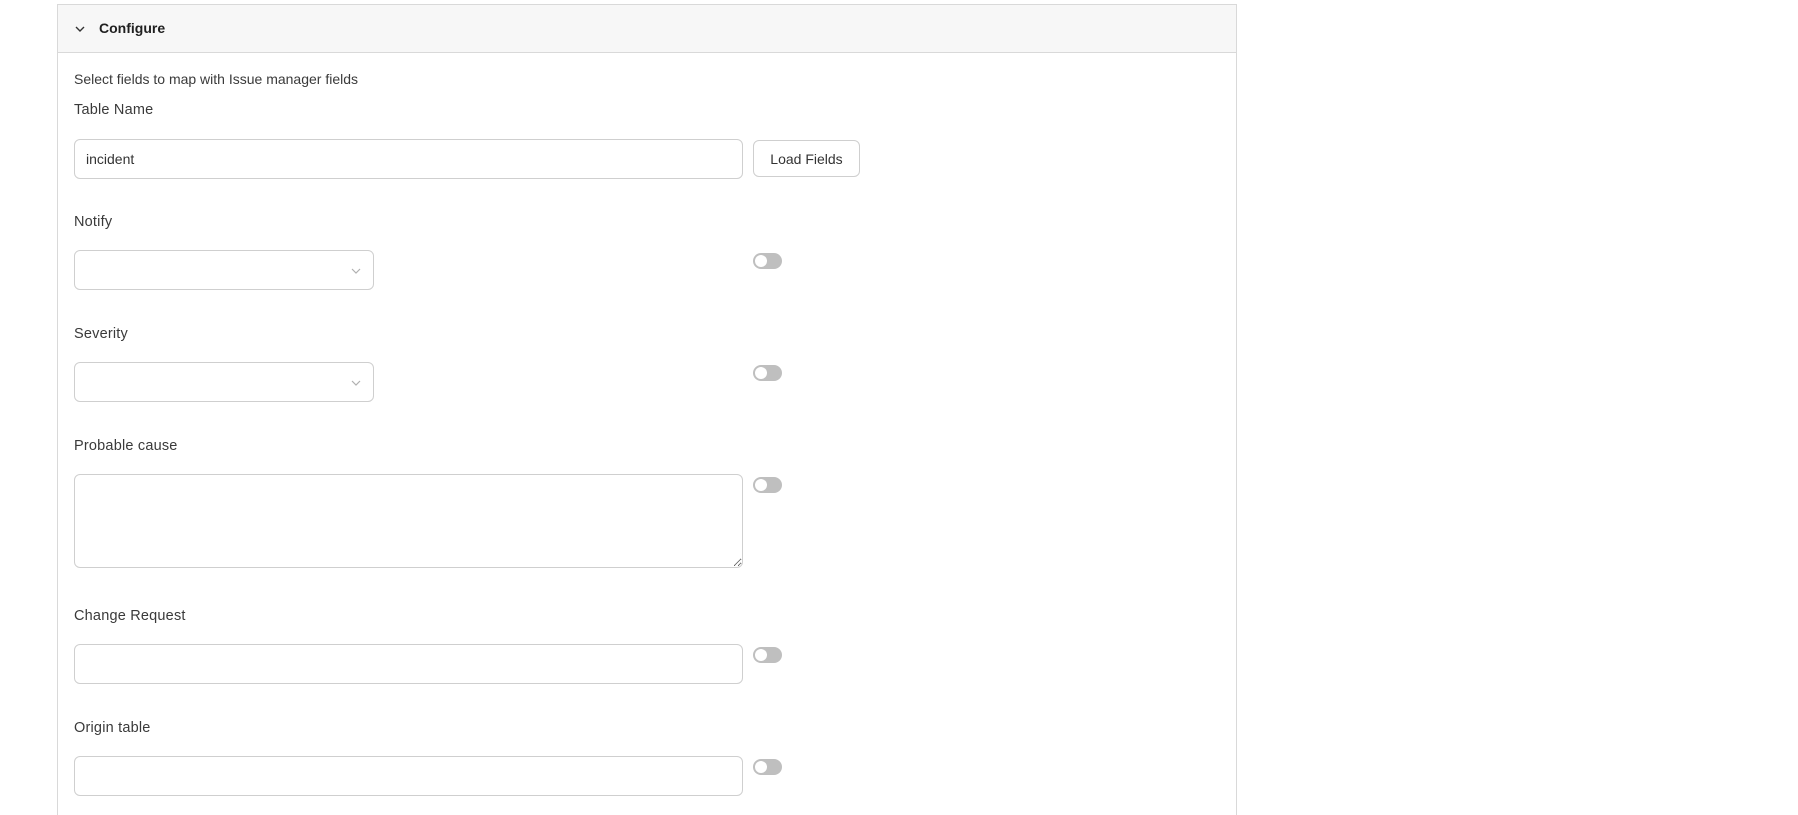 Image resolution: width=1798 pixels, height=815 pixels. I want to click on notify-select, so click(224, 270).